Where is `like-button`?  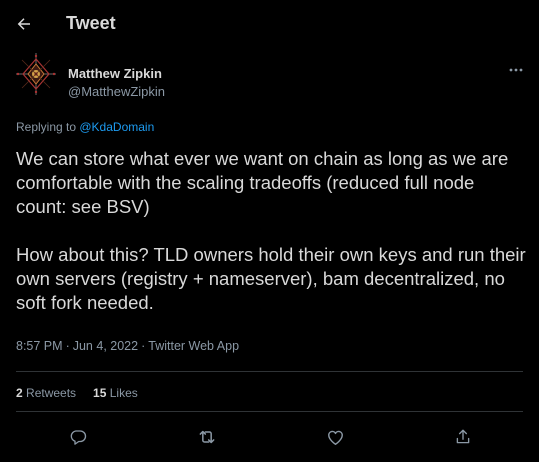 like-button is located at coordinates (335, 437).